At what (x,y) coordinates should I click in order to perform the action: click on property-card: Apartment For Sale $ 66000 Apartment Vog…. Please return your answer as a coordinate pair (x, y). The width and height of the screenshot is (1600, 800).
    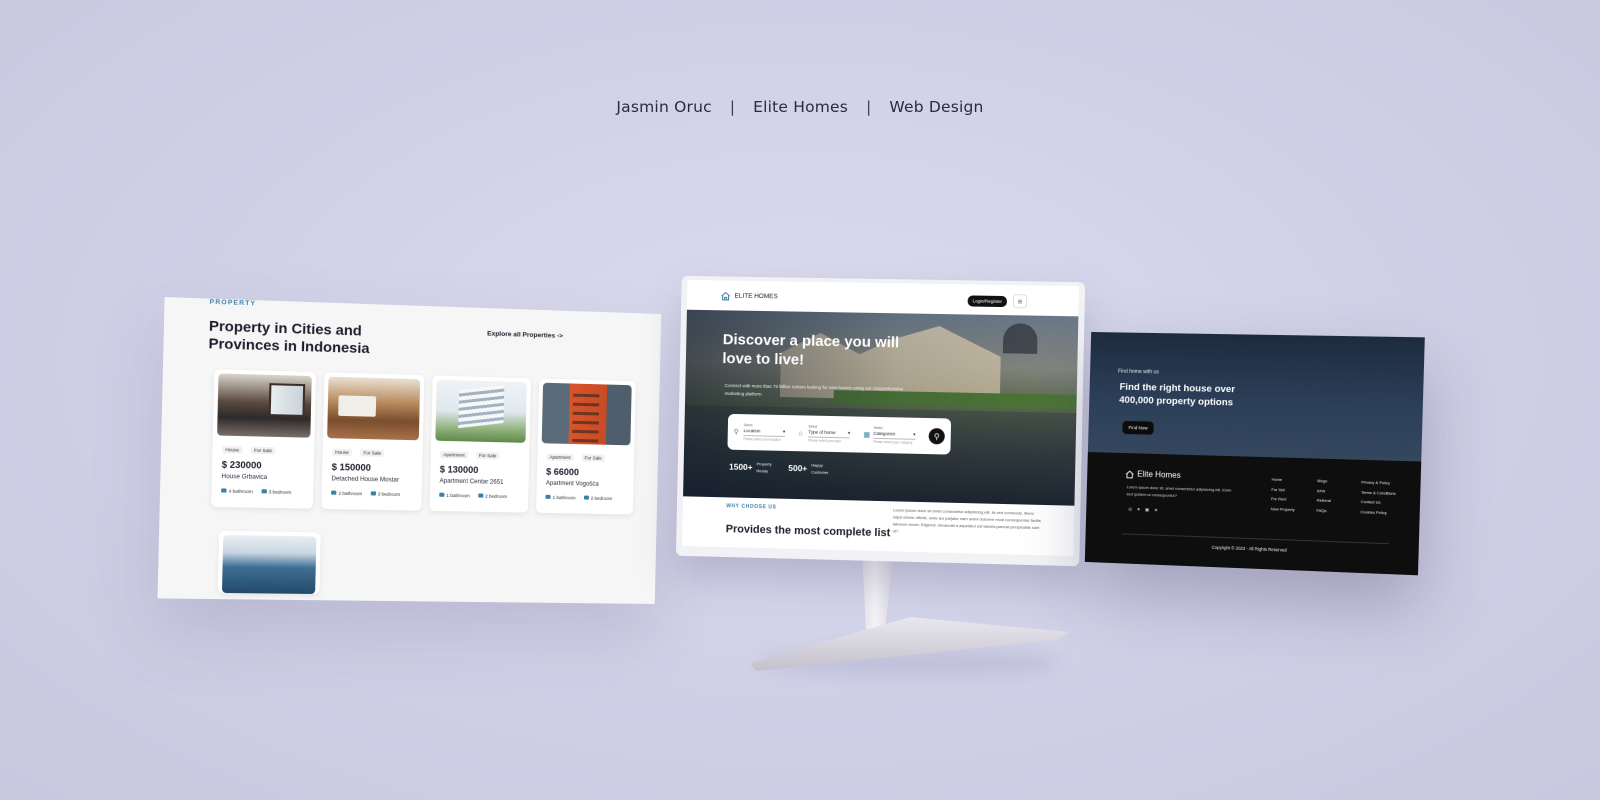
    Looking at the image, I should click on (586, 446).